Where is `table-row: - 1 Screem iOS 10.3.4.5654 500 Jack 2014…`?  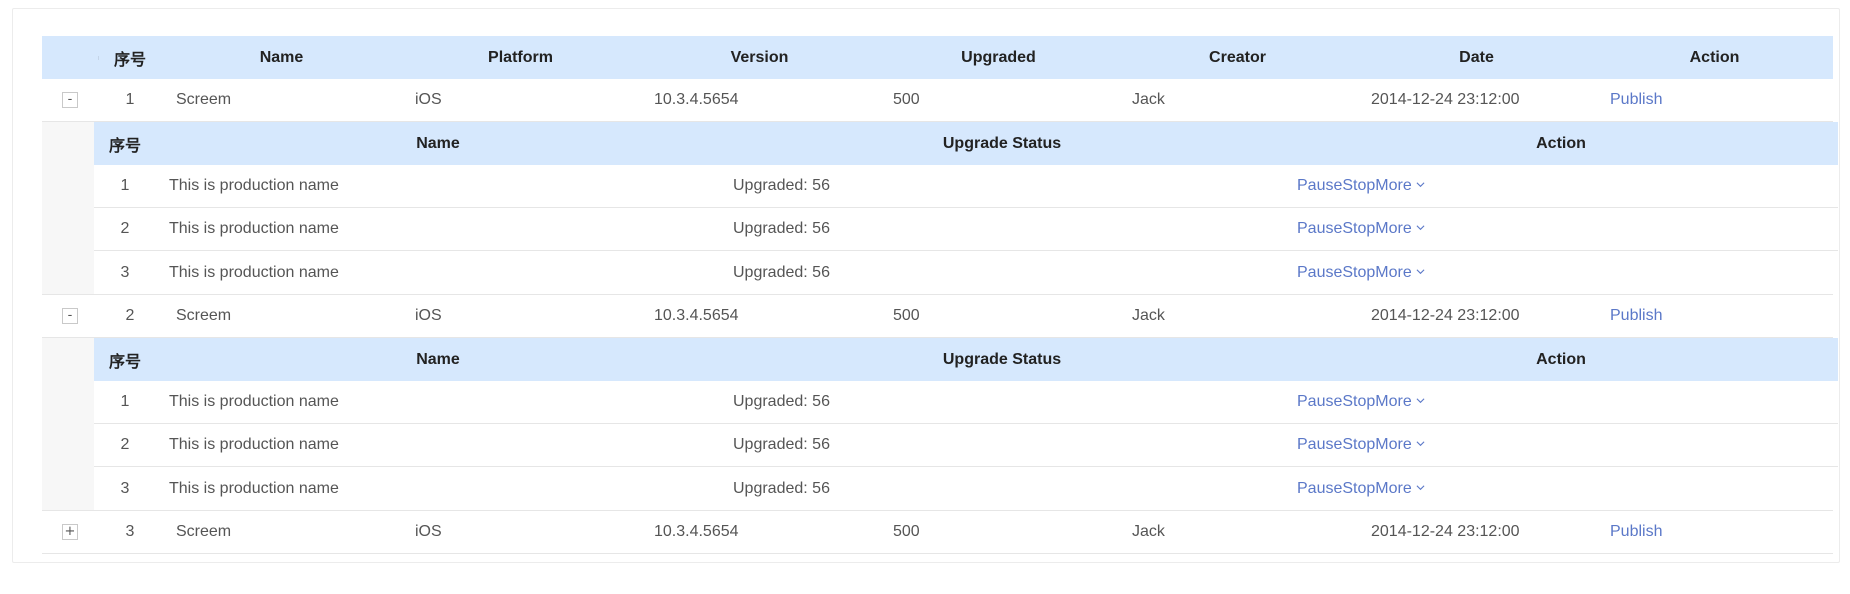 table-row: - 1 Screem iOS 10.3.4.5654 500 Jack 2014… is located at coordinates (937, 100).